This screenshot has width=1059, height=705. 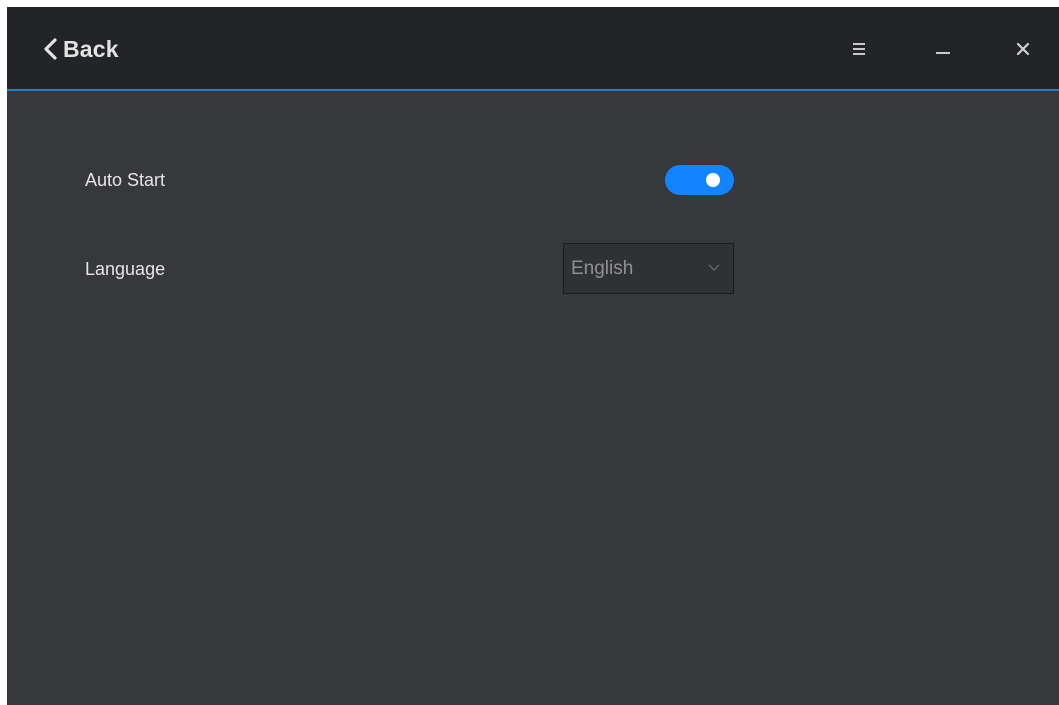 I want to click on title-bar: Back, so click(x=533, y=49).